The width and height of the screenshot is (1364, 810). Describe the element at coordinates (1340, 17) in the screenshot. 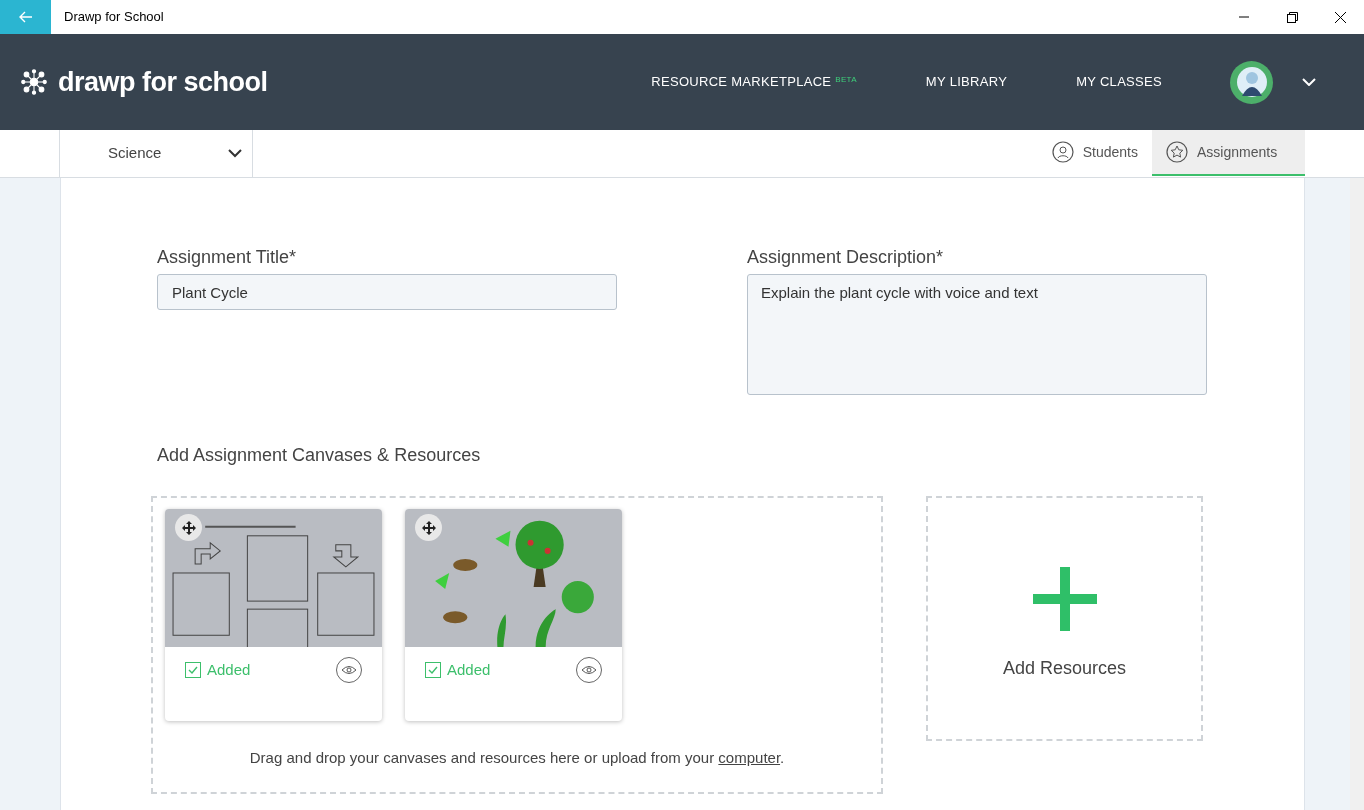

I see `close-icon` at that location.